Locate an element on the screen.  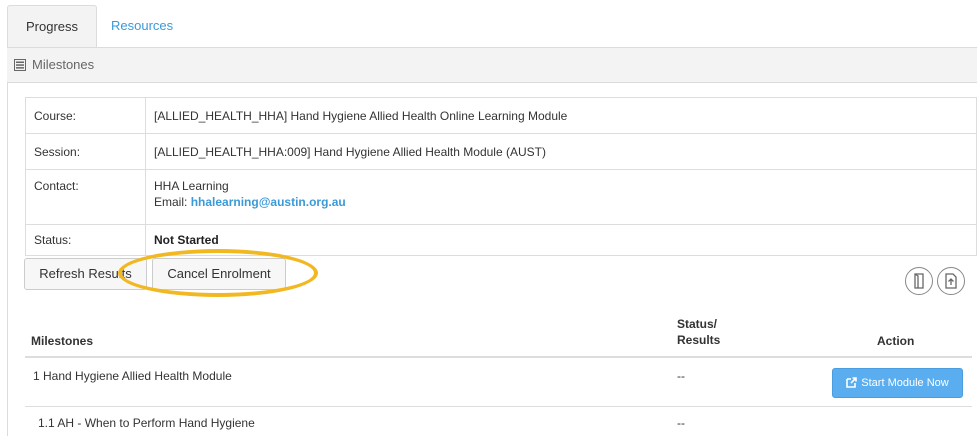
contact-email-line: Email: hhalearning@austin.org.au is located at coordinates (561, 202).